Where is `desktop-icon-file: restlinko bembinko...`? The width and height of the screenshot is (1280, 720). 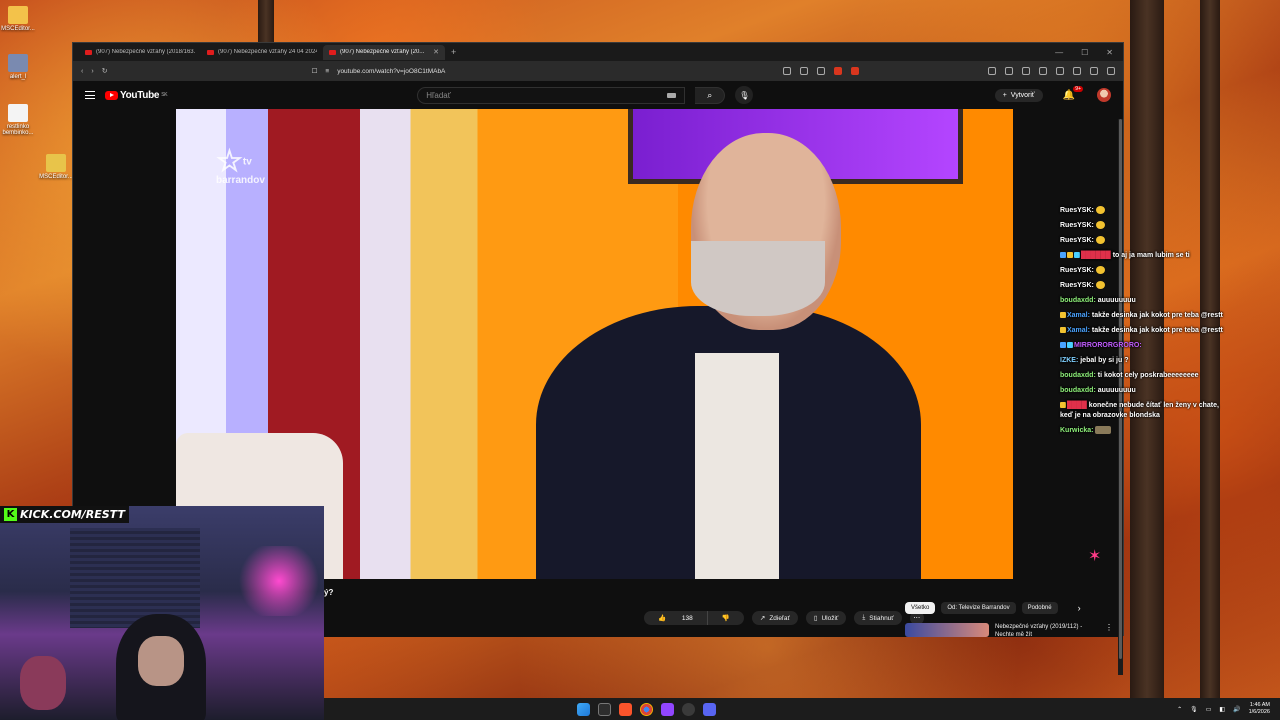 desktop-icon-file: restlinko bembinko... is located at coordinates (20, 120).